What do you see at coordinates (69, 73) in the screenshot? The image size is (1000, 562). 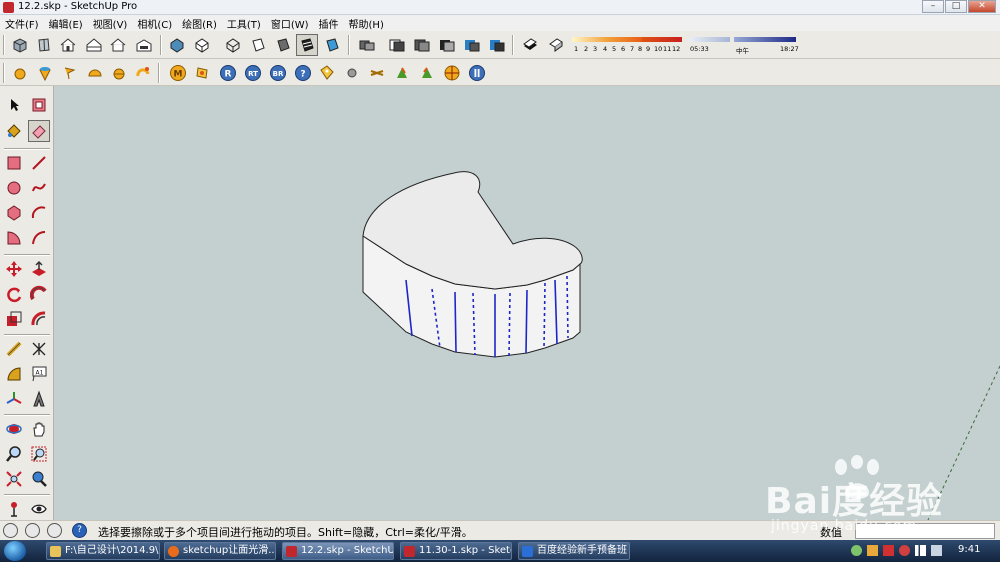 I see `flag-icon` at bounding box center [69, 73].